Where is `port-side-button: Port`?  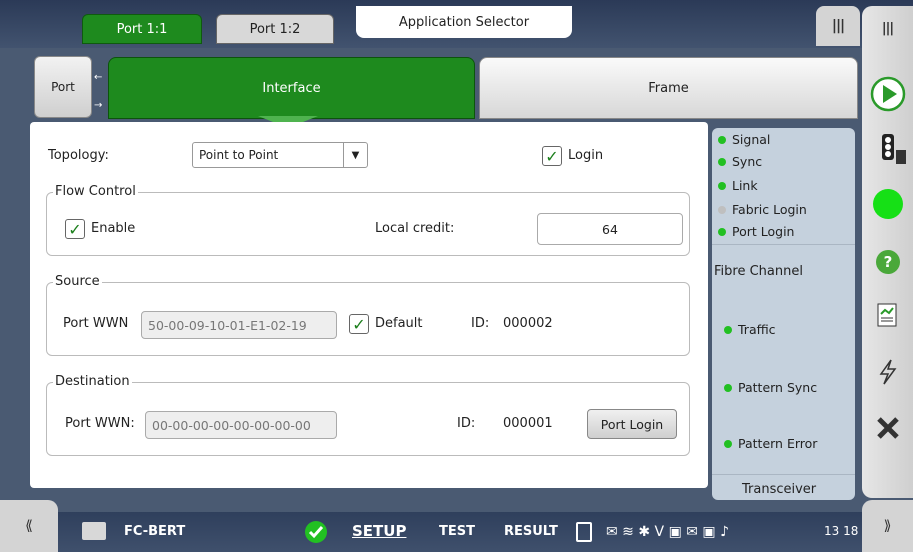
port-side-button: Port is located at coordinates (63, 87).